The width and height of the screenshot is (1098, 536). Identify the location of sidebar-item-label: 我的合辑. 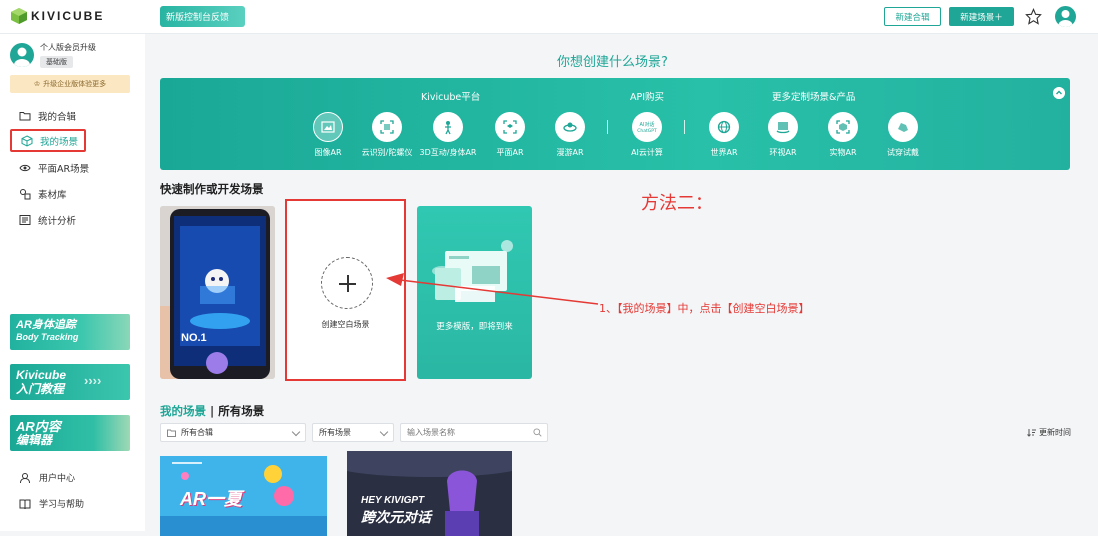
(57, 117).